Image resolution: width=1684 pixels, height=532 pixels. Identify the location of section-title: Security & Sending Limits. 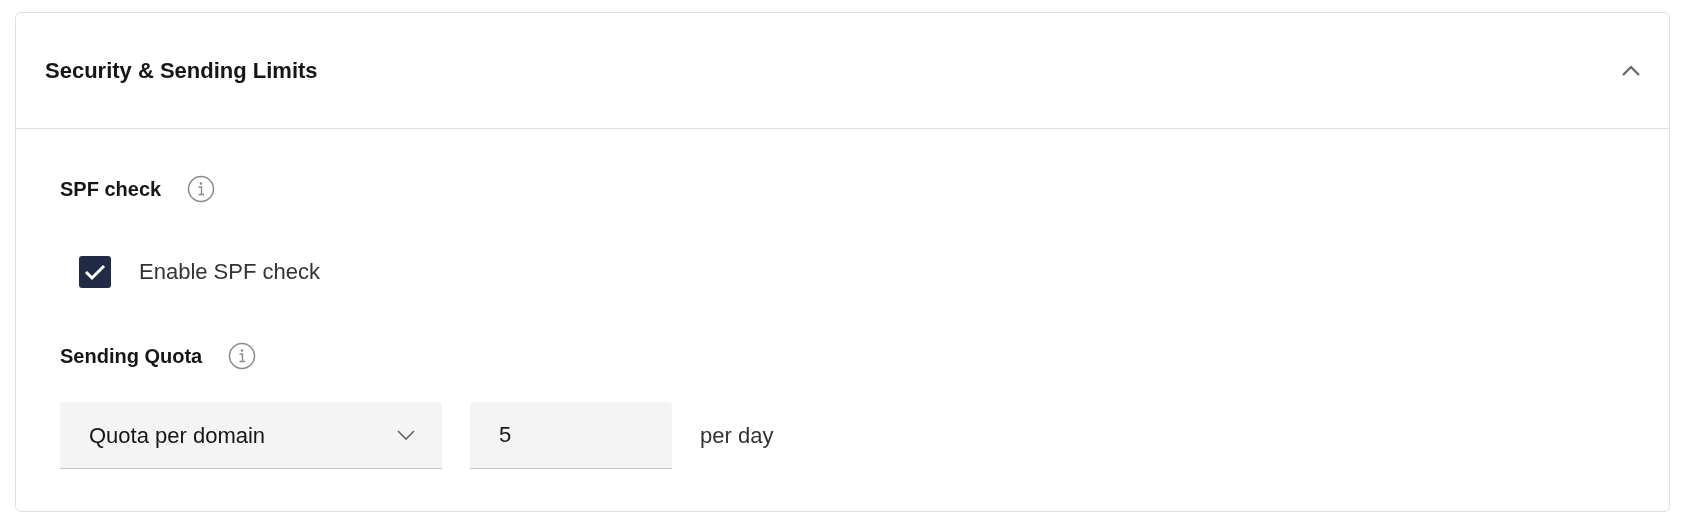
(181, 71).